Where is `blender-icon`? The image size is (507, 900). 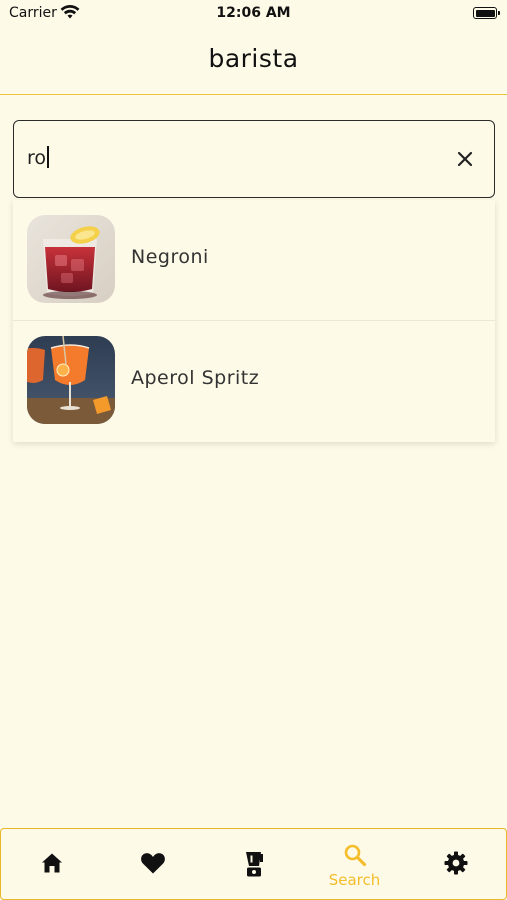 blender-icon is located at coordinates (254, 864).